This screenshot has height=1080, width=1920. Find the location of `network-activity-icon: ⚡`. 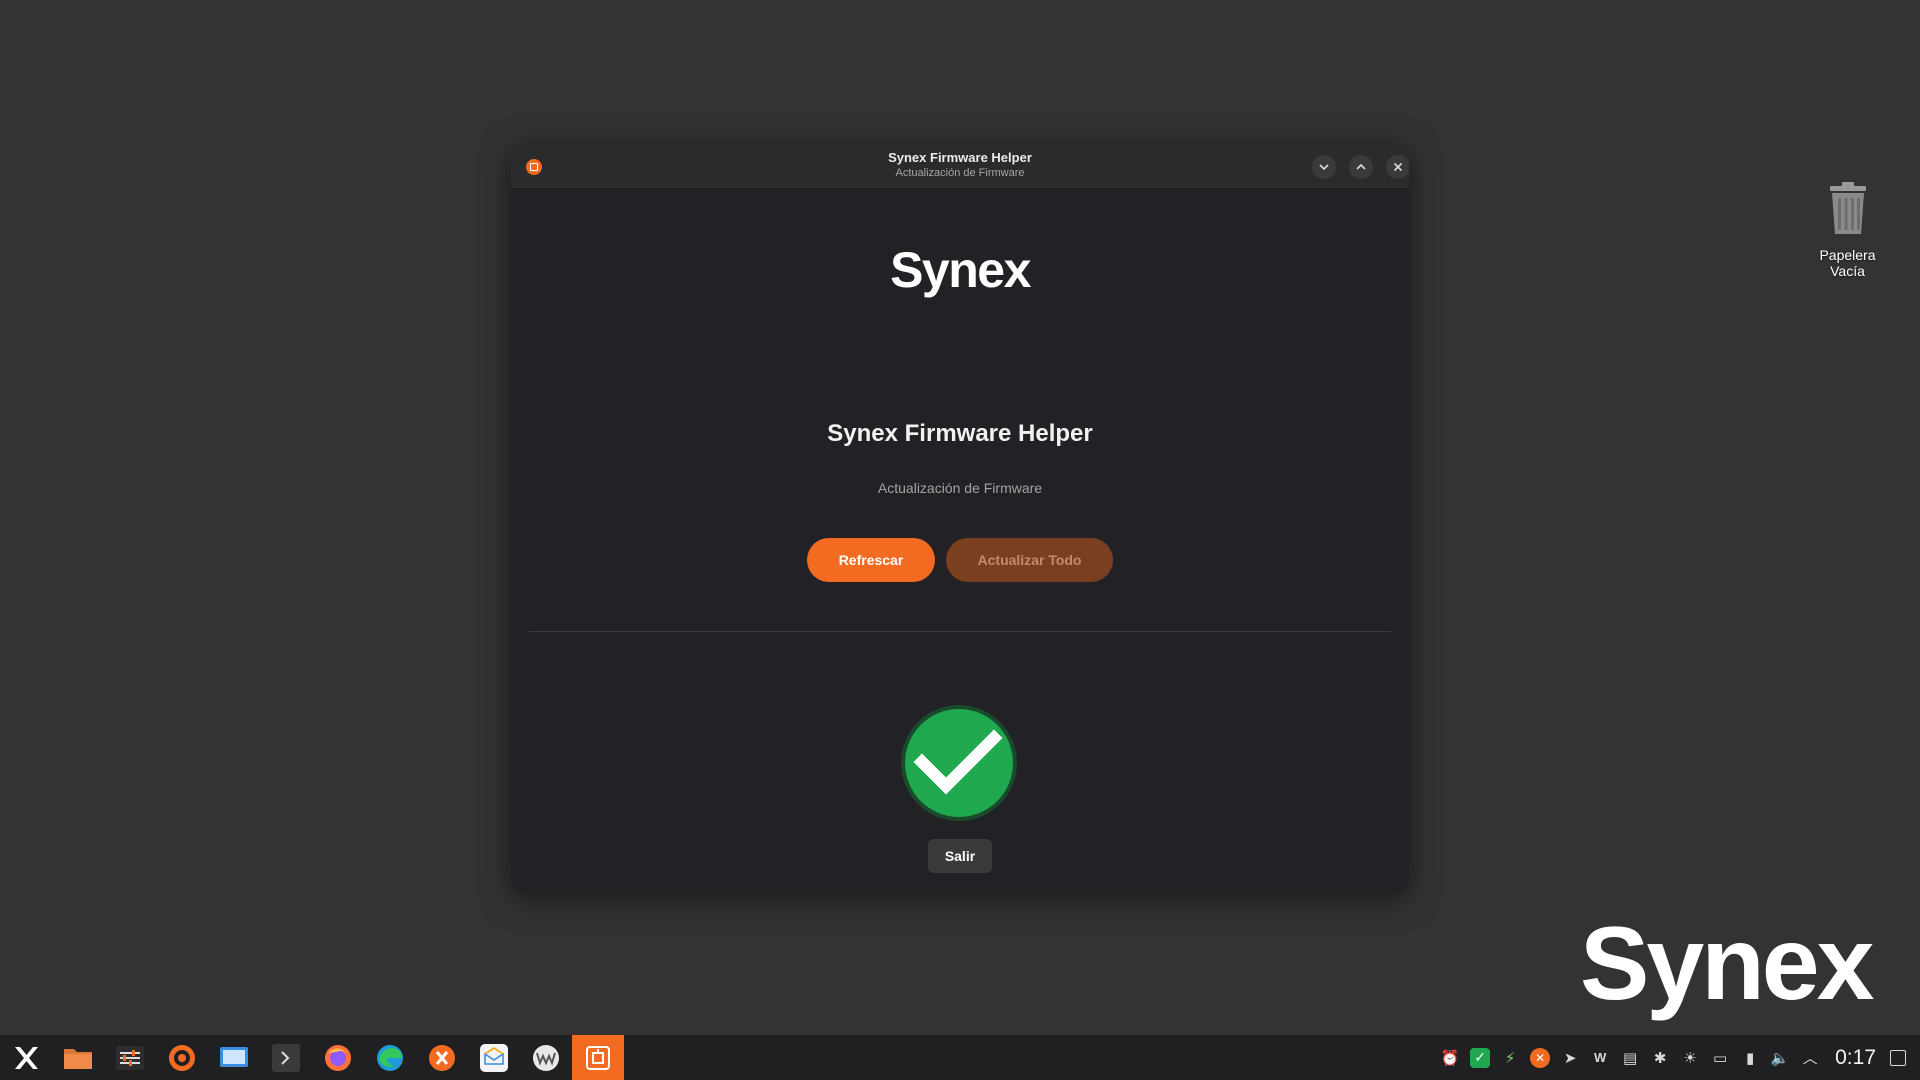

network-activity-icon: ⚡ is located at coordinates (1510, 1057).